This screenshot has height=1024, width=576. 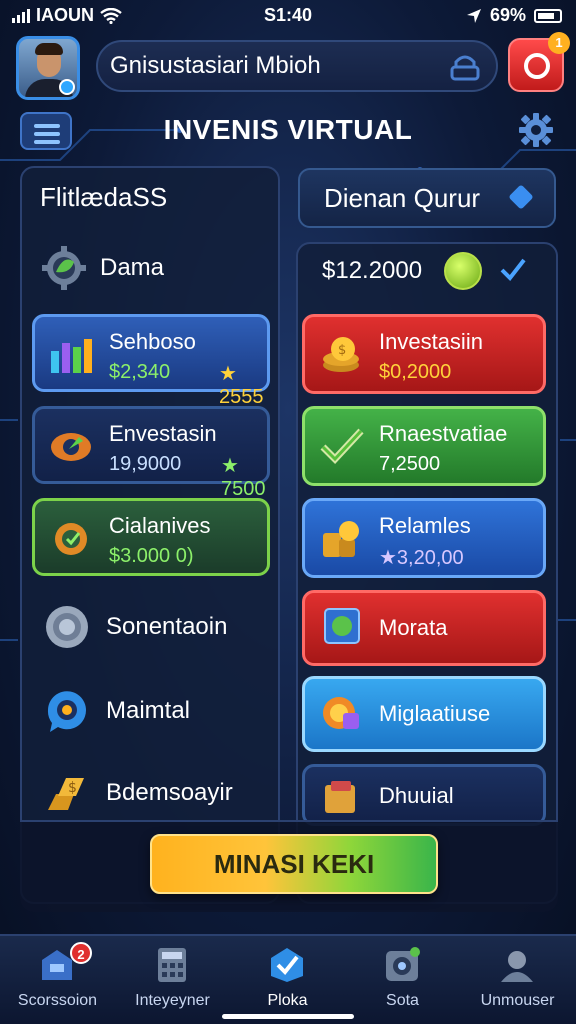 I want to click on card-value: $0,2000, so click(x=415, y=372).